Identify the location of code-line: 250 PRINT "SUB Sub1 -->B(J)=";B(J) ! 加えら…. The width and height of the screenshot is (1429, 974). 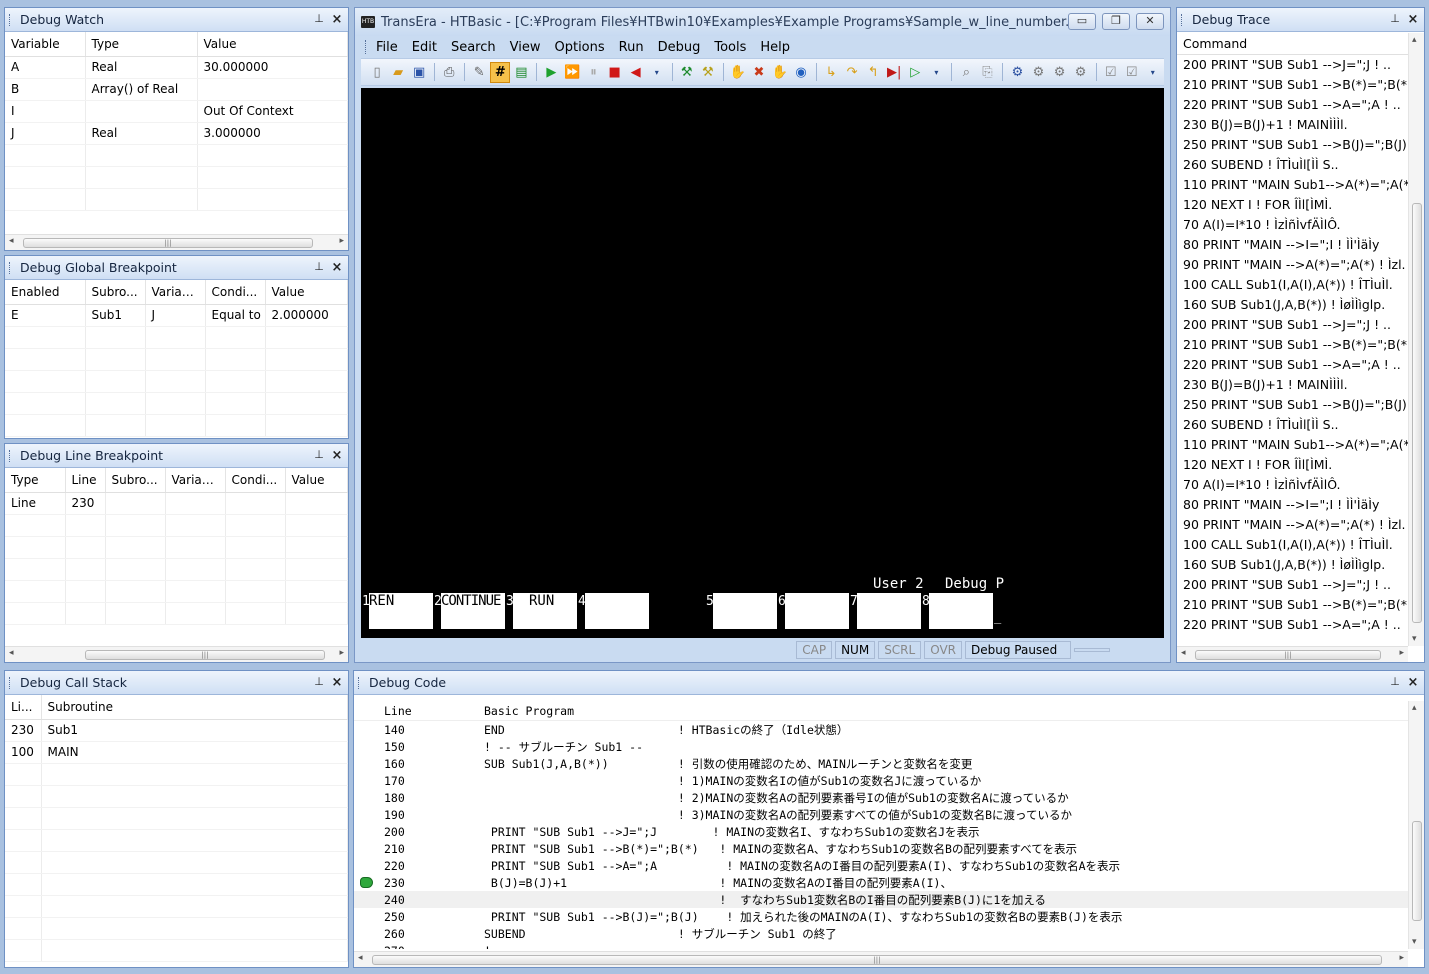
(881, 916).